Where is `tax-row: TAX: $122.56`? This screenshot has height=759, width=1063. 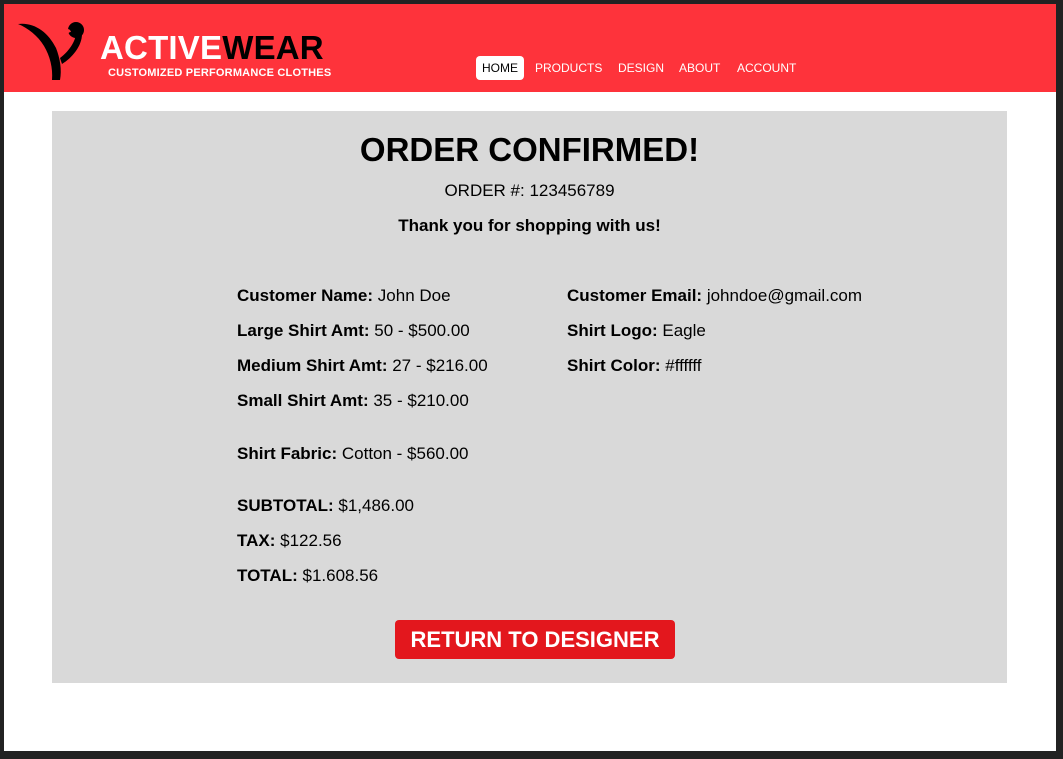
tax-row: TAX: $122.56 is located at coordinates (289, 541).